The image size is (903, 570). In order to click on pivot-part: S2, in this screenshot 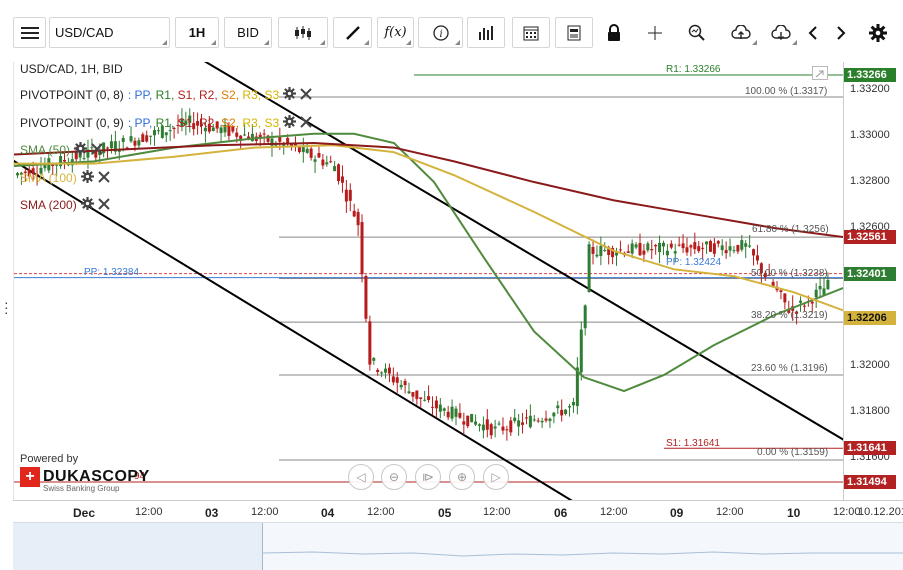, I will do `click(230, 123)`.